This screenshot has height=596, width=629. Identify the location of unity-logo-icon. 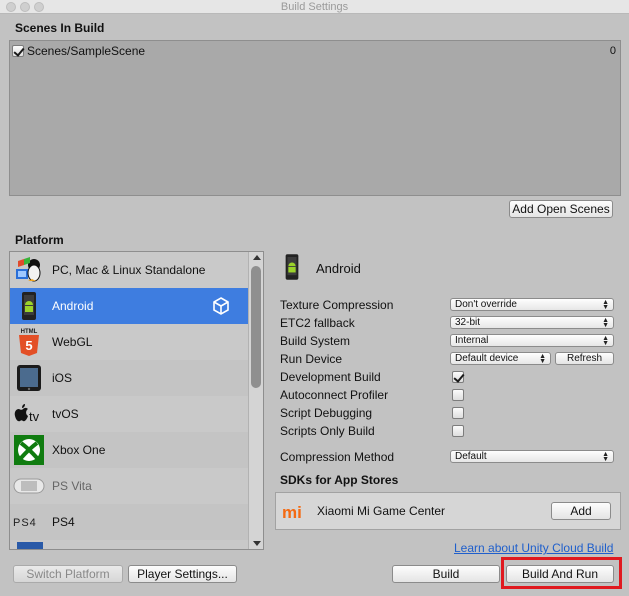
(221, 307).